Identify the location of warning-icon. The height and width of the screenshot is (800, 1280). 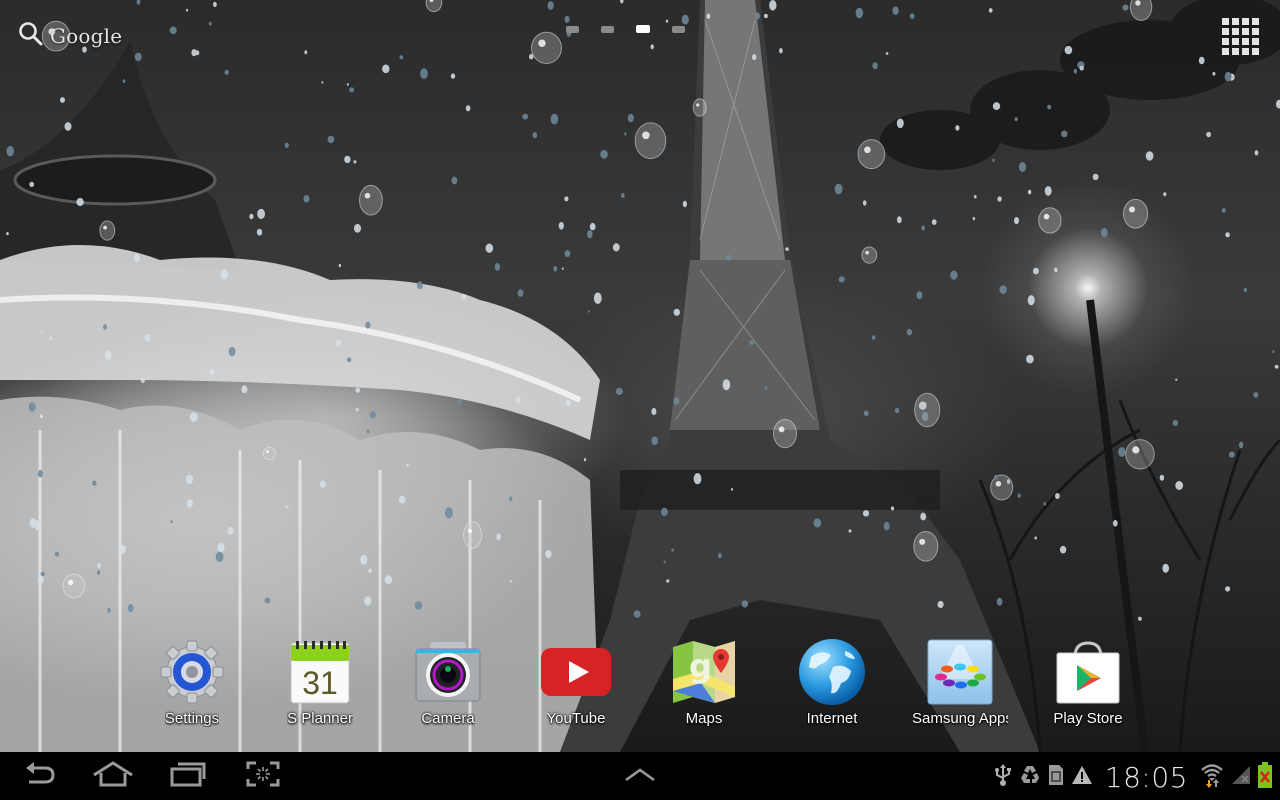
(1082, 777).